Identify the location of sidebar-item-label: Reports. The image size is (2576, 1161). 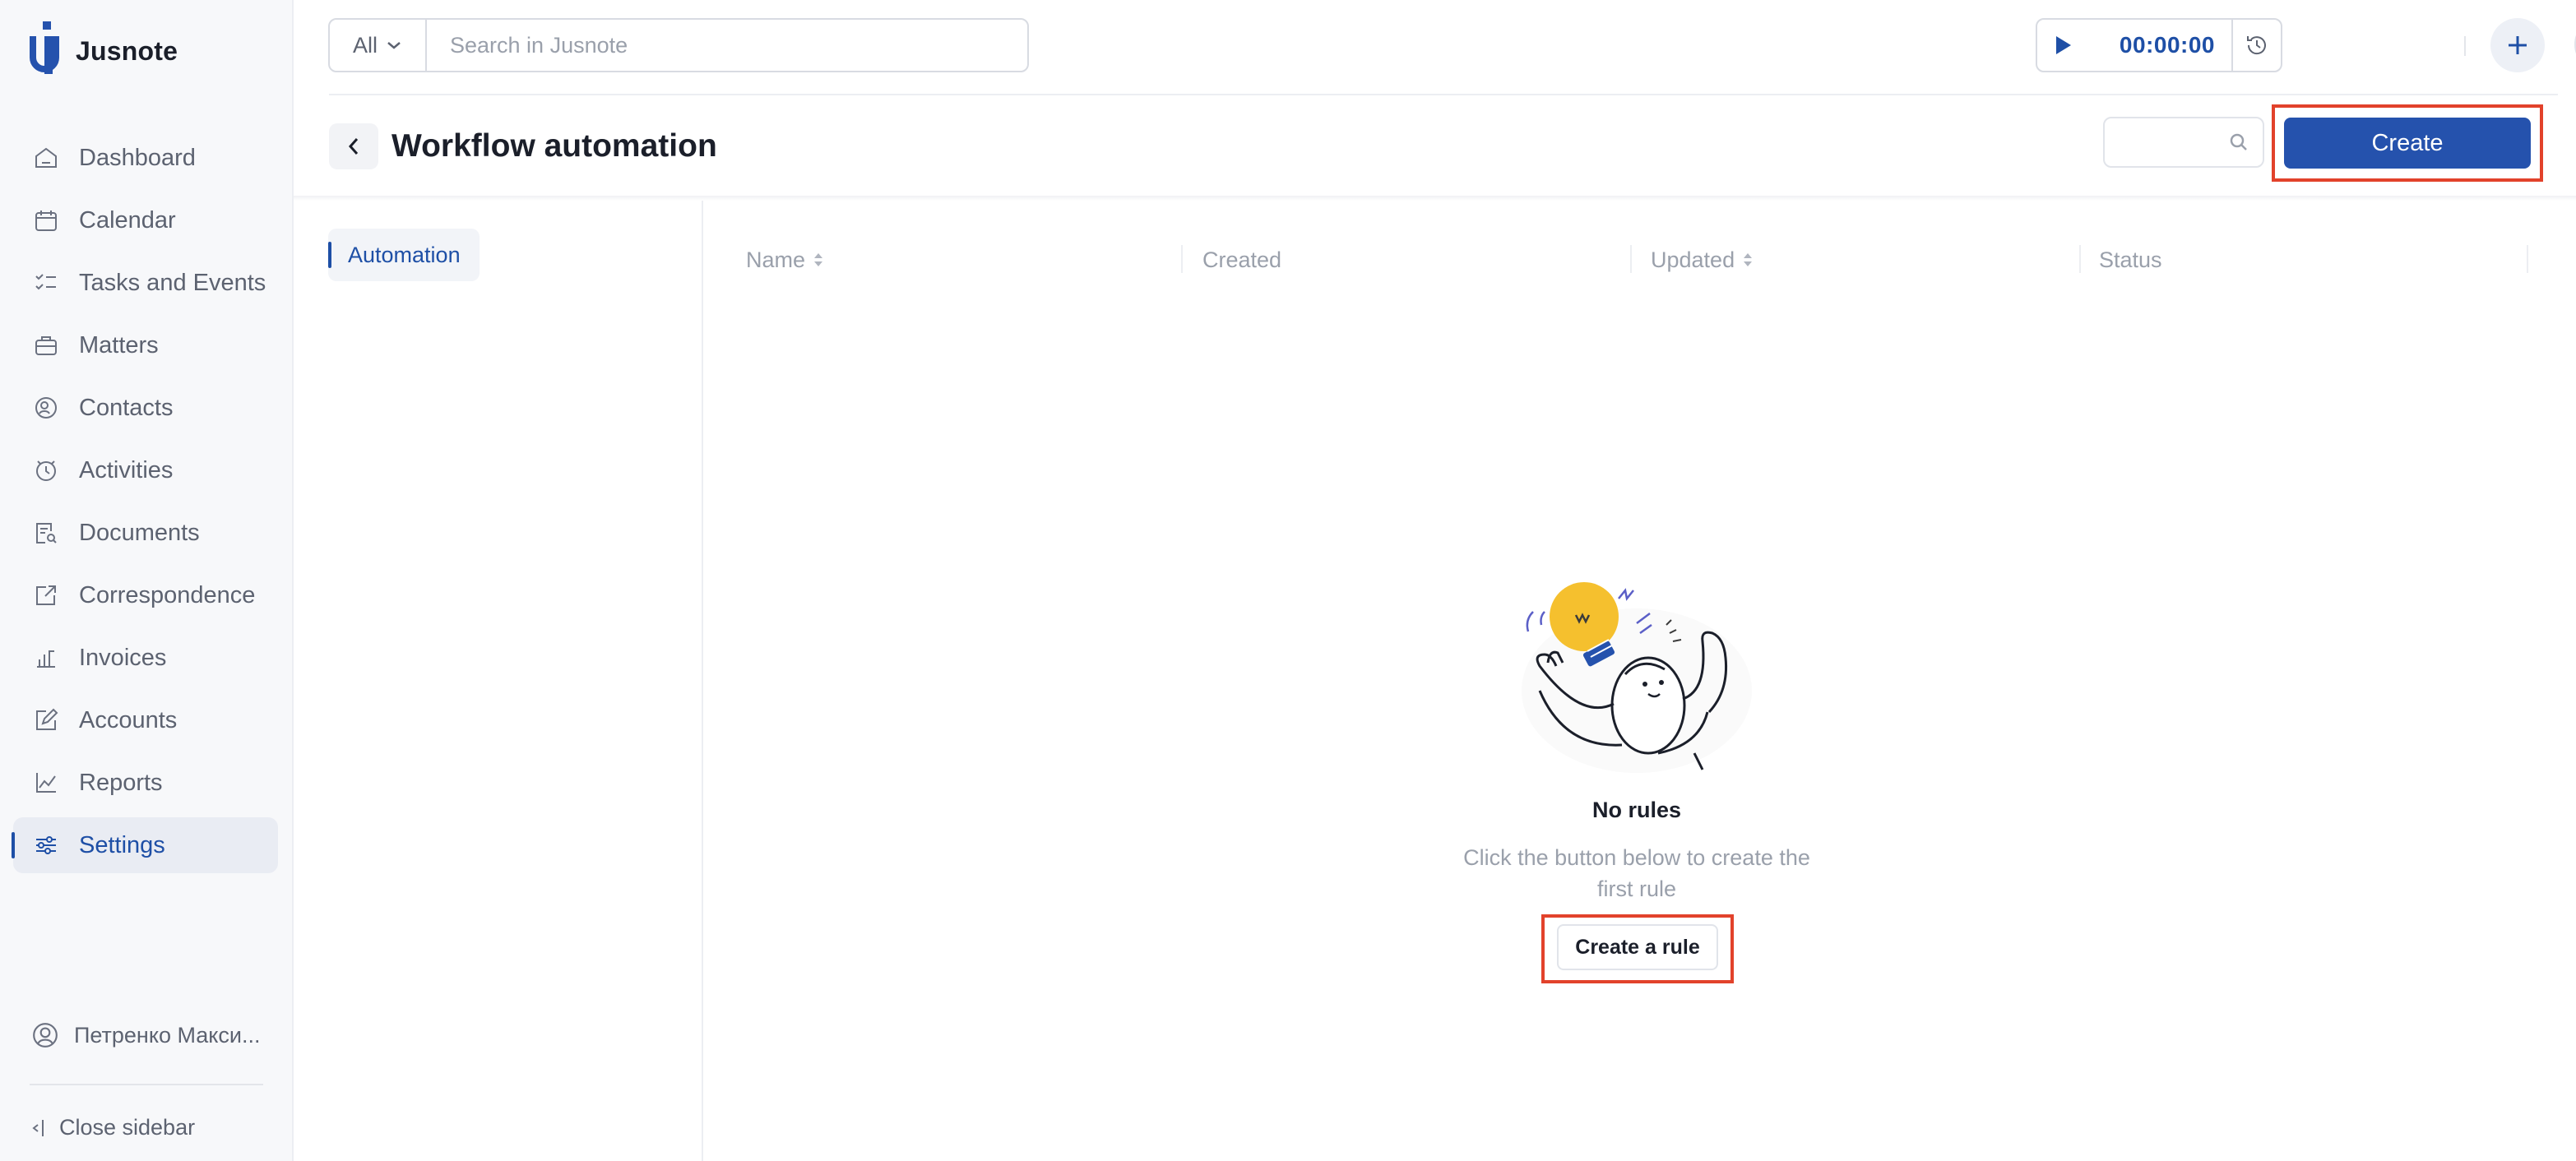
(121, 782).